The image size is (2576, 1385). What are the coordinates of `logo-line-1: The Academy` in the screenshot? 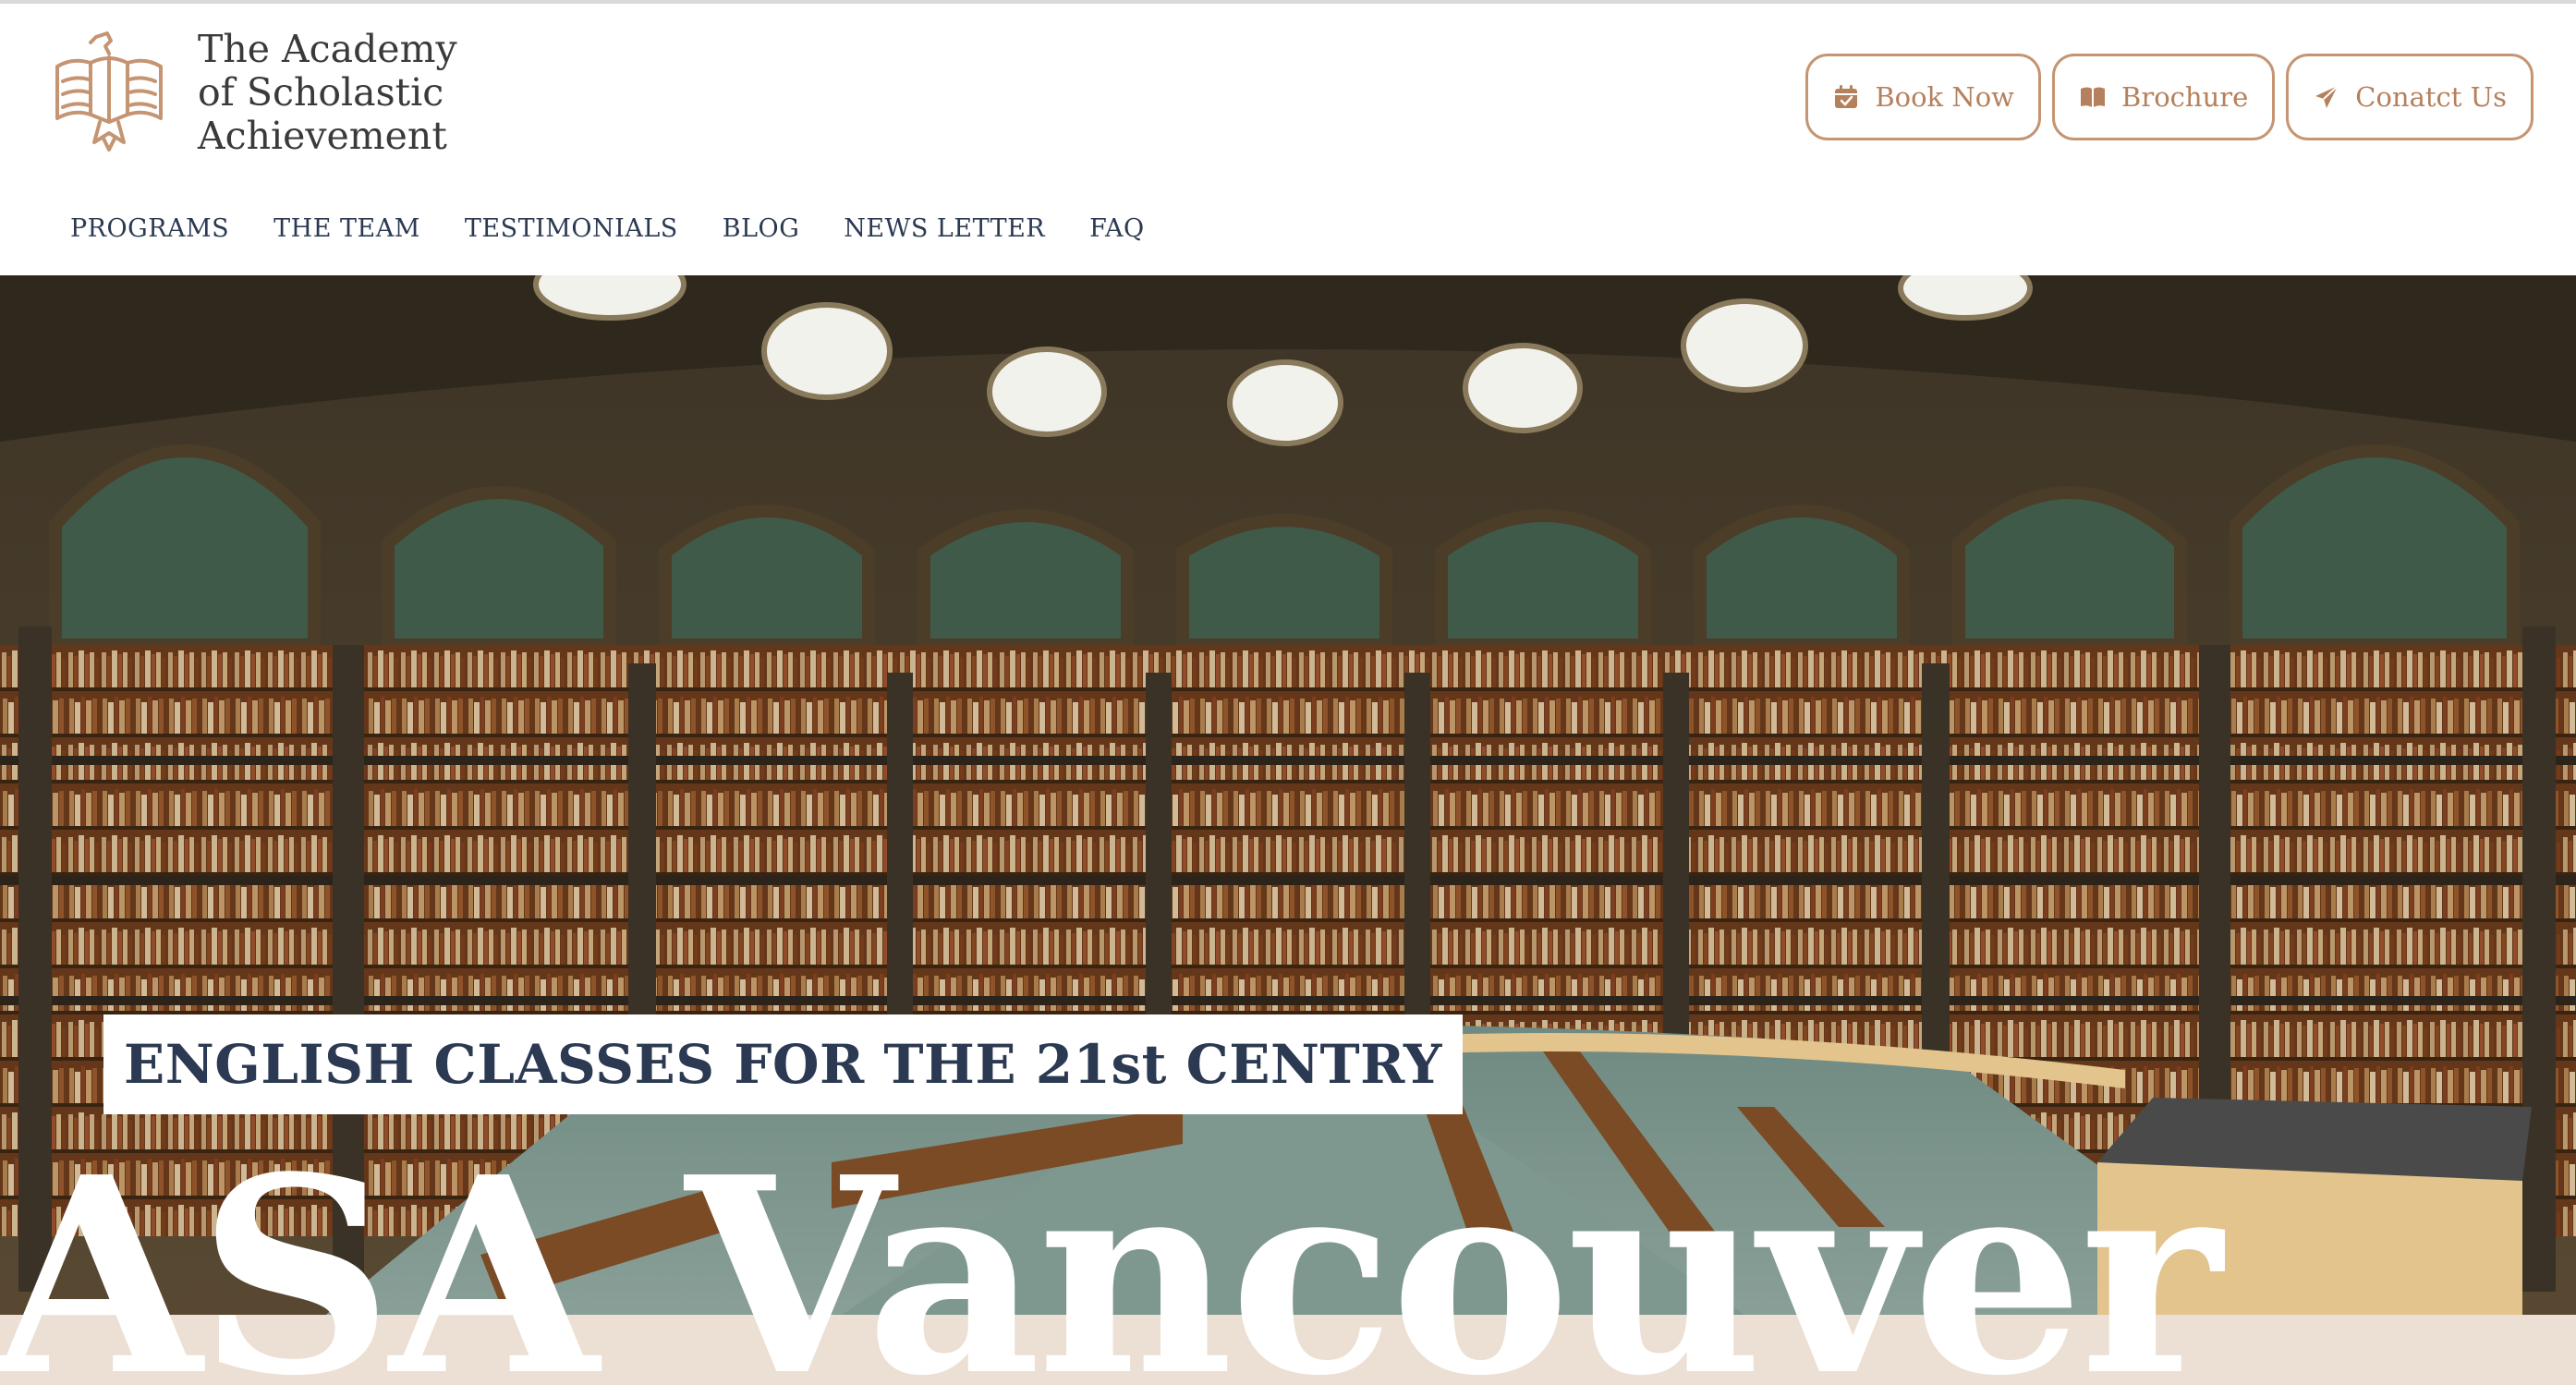 It's located at (327, 49).